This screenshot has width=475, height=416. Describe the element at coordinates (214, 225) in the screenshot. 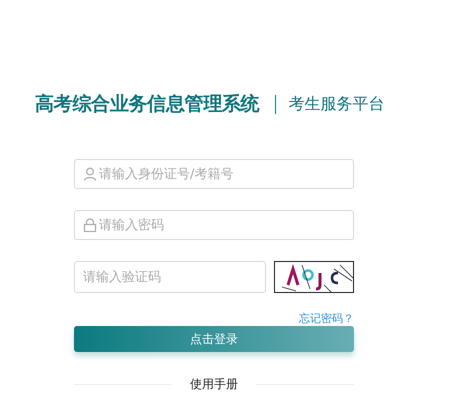

I see `password-field: 请输入密码` at that location.